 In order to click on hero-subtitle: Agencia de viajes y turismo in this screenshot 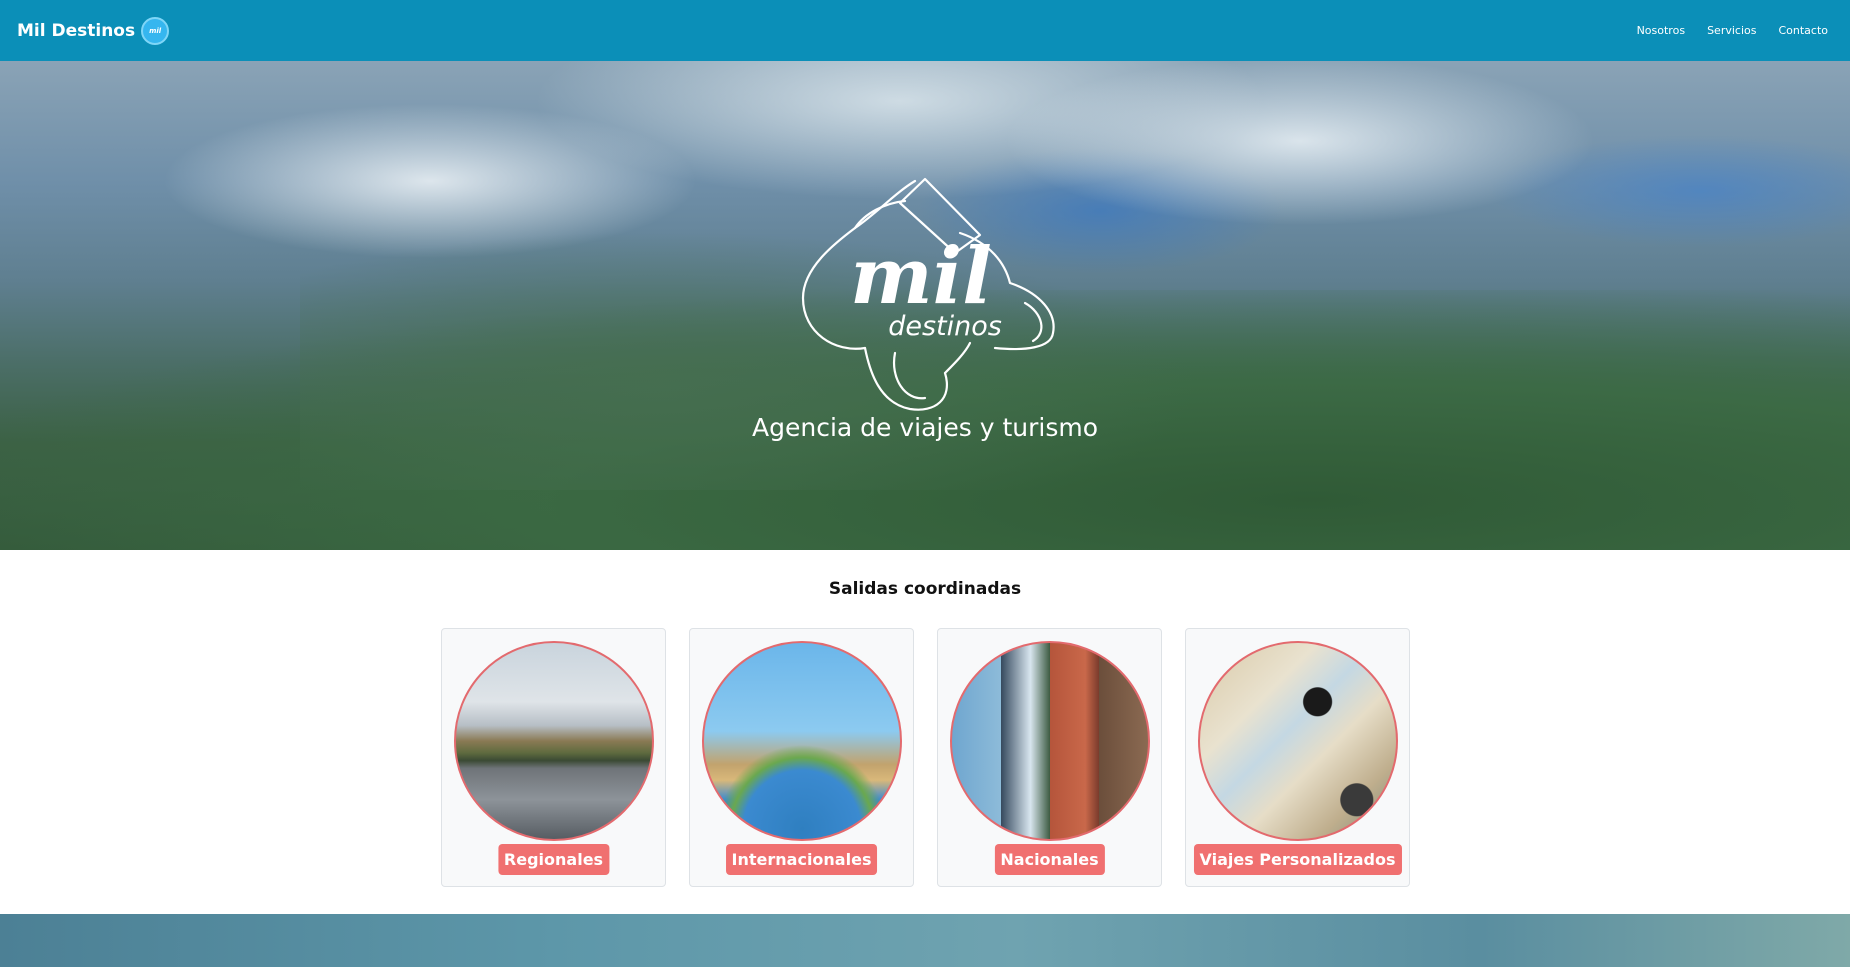, I will do `click(925, 427)`.